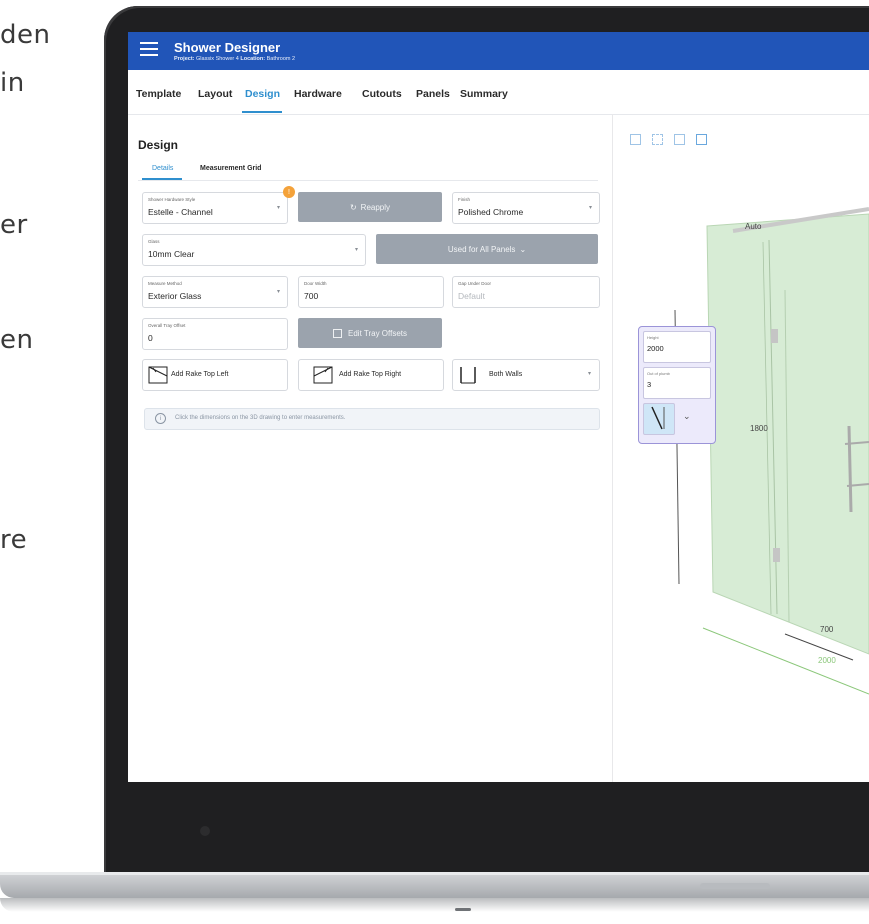  I want to click on edit-tray-offsets-button: Edit Tray Offsets, so click(370, 333).